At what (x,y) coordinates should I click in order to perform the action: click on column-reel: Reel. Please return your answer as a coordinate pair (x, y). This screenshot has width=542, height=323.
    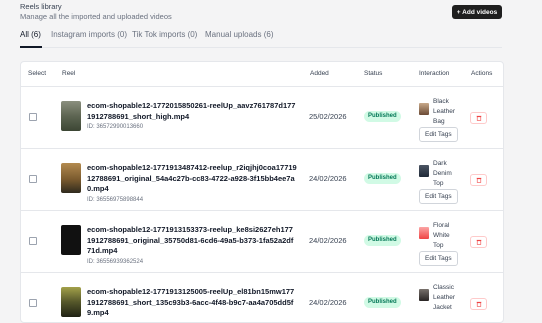
    Looking at the image, I should click on (69, 73).